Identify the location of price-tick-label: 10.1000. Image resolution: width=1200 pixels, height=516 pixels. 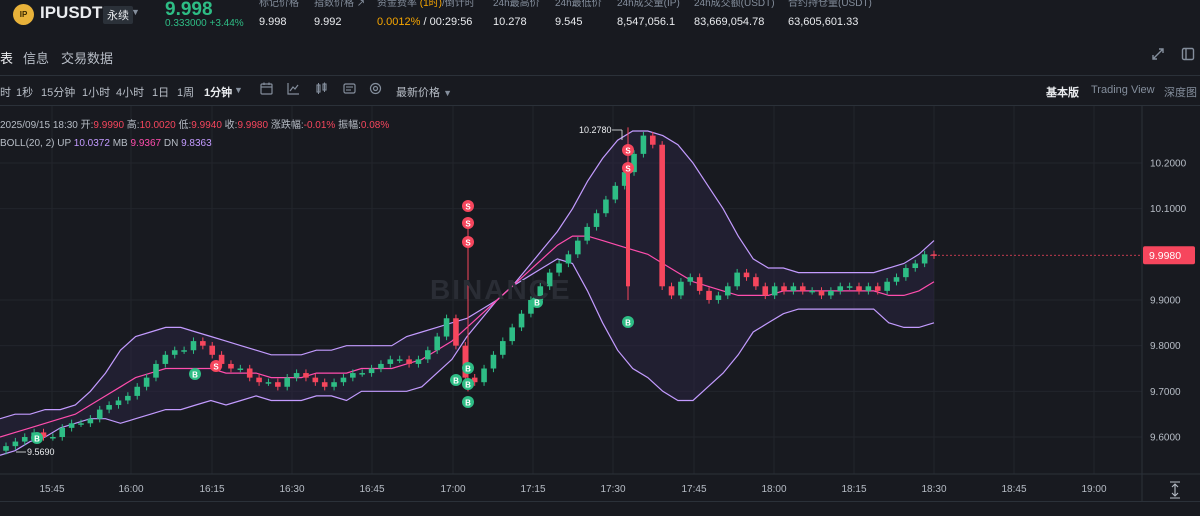
(1168, 209).